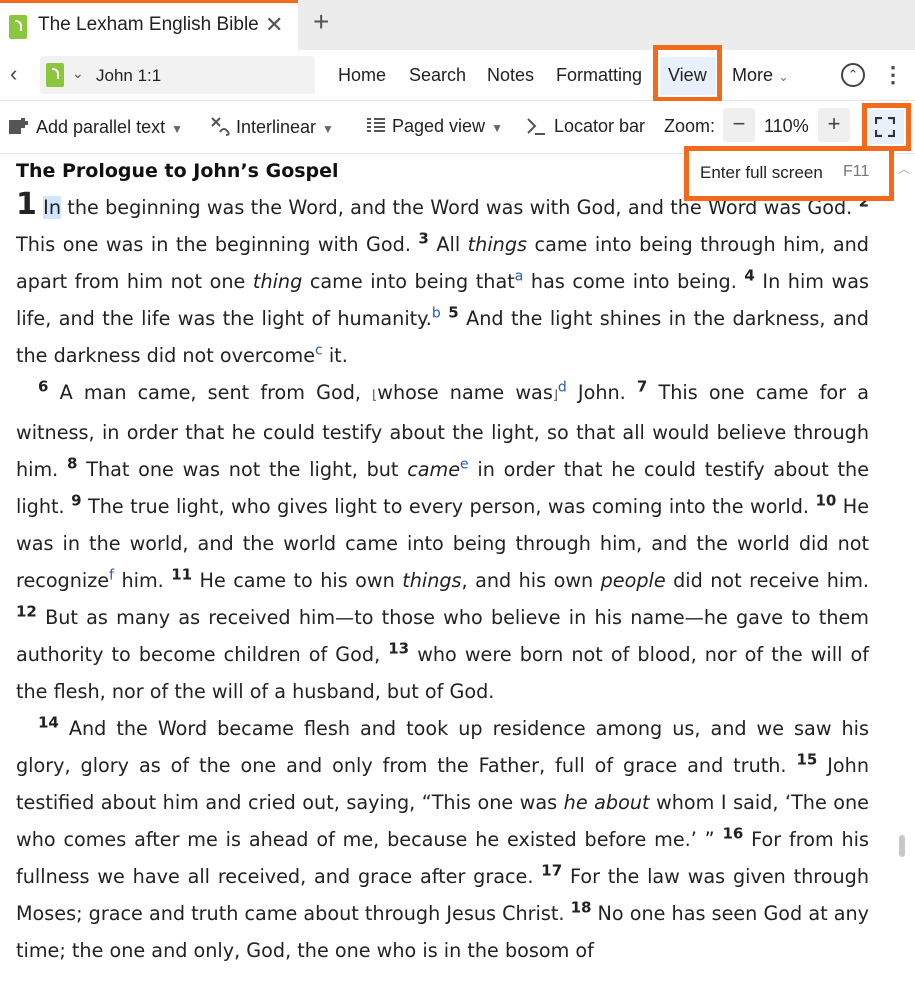 The height and width of the screenshot is (986, 915). I want to click on verse-number: 4, so click(749, 275).